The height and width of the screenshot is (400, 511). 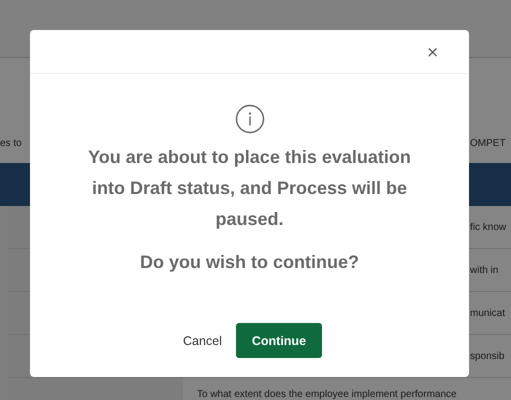 What do you see at coordinates (488, 143) in the screenshot?
I see `column-heading: OMPET` at bounding box center [488, 143].